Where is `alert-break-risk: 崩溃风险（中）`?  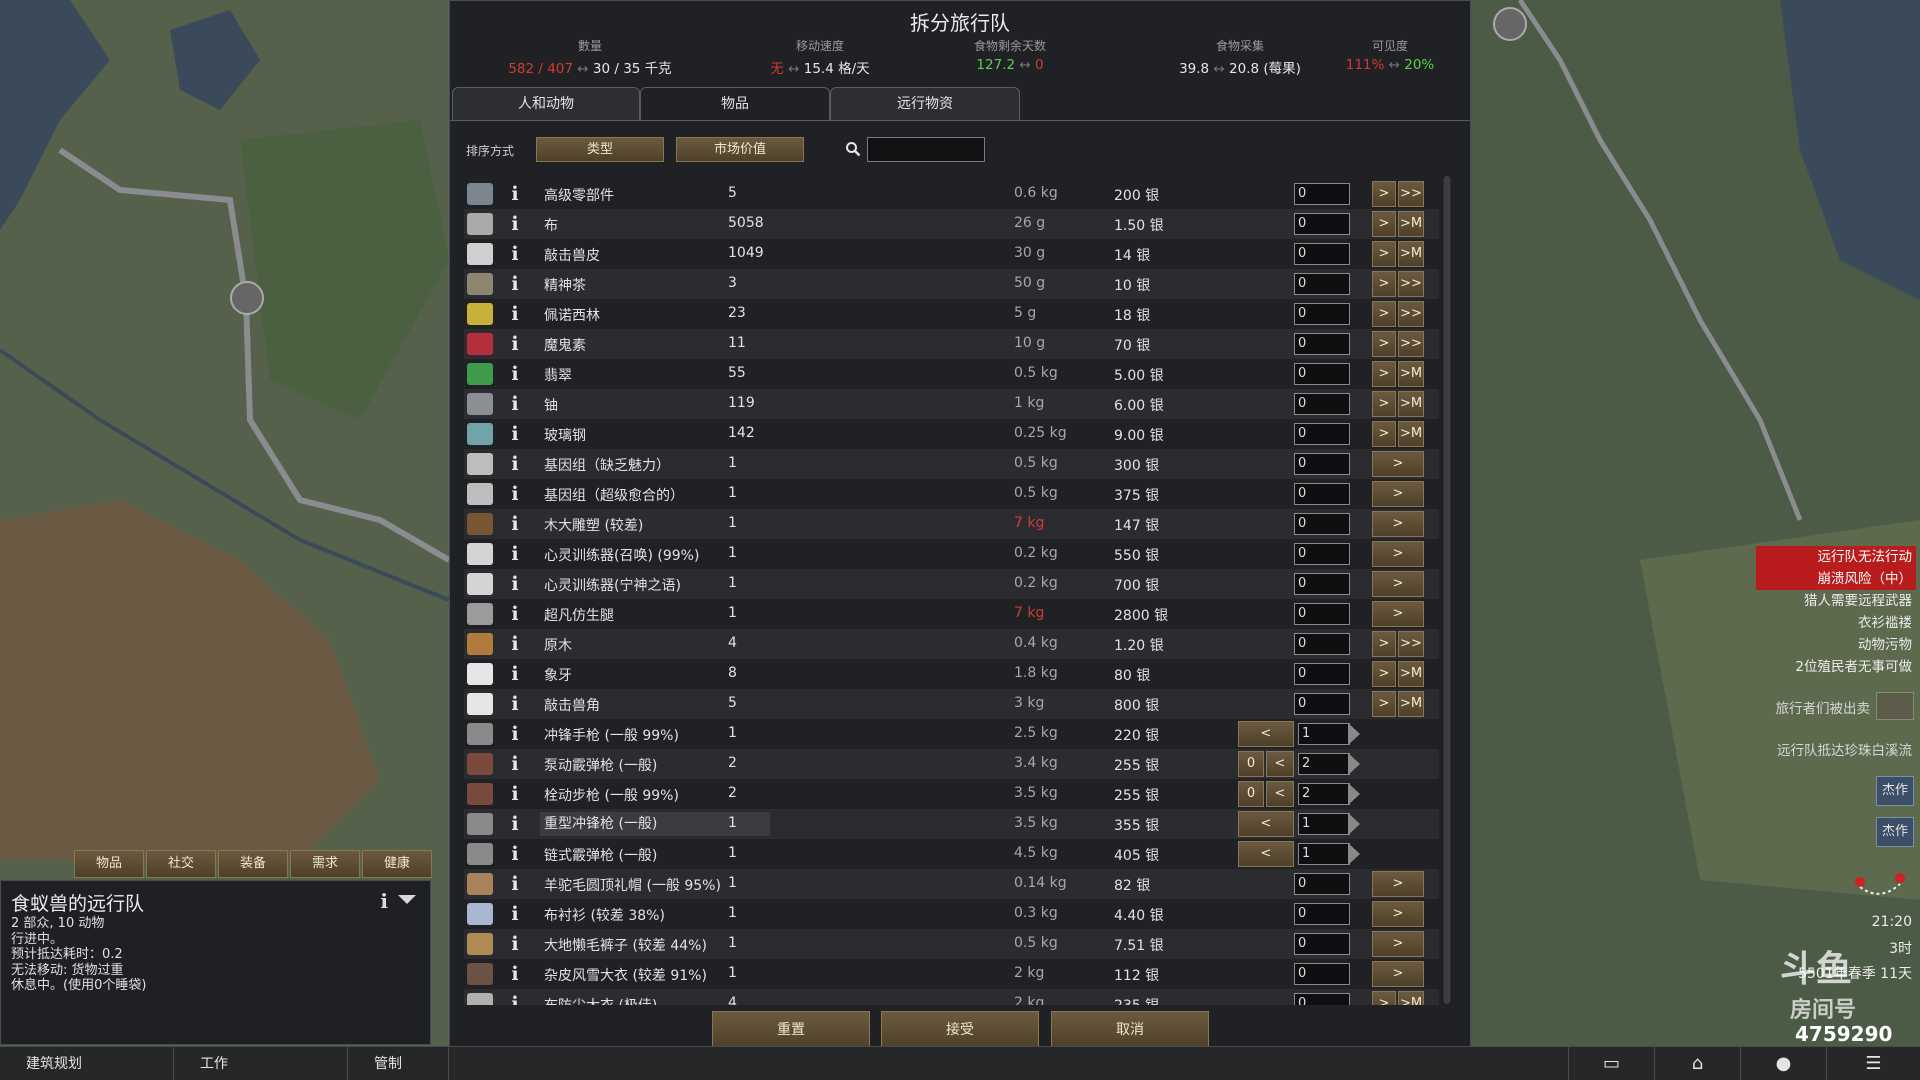
alert-break-risk: 崩溃风险（中） is located at coordinates (1836, 579).